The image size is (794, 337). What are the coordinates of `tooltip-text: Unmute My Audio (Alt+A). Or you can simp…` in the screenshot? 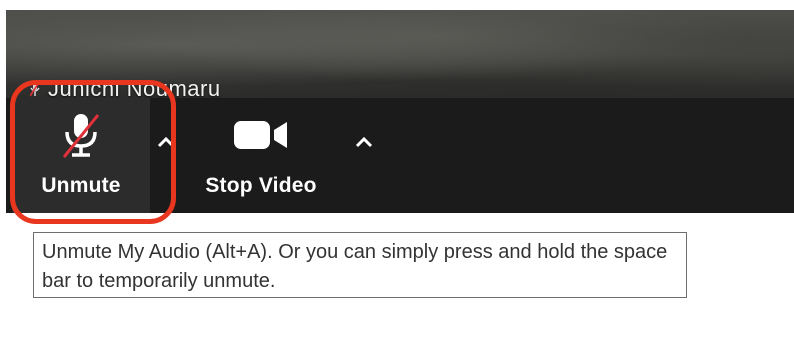 It's located at (355, 266).